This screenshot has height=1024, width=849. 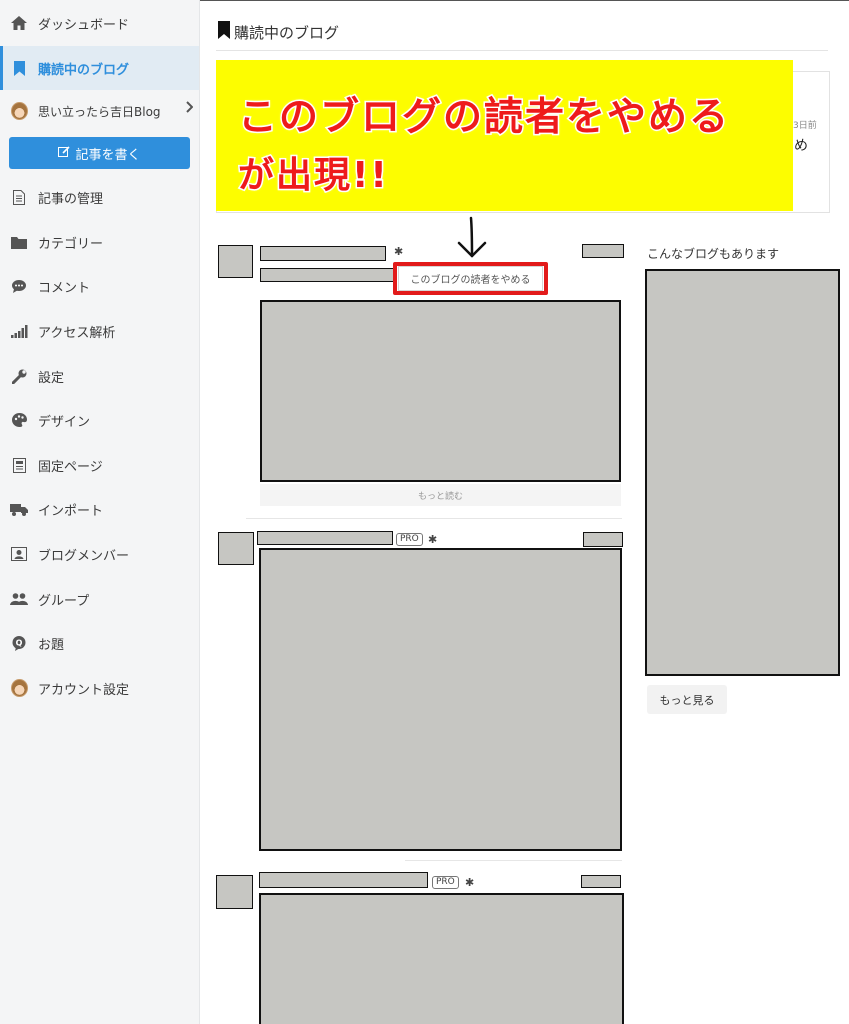 I want to click on sidebar-item-label: ブログメンバー, so click(x=84, y=556).